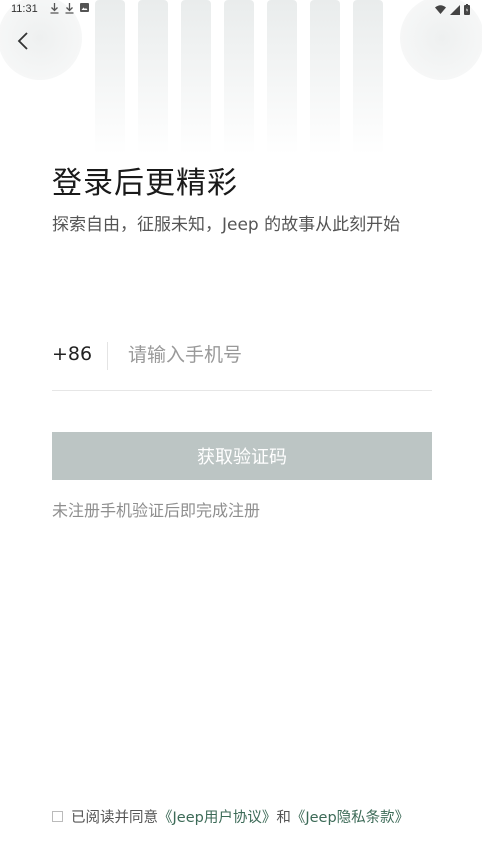 Image resolution: width=482 pixels, height=858 pixels. I want to click on agreement-checkbox, so click(57, 816).